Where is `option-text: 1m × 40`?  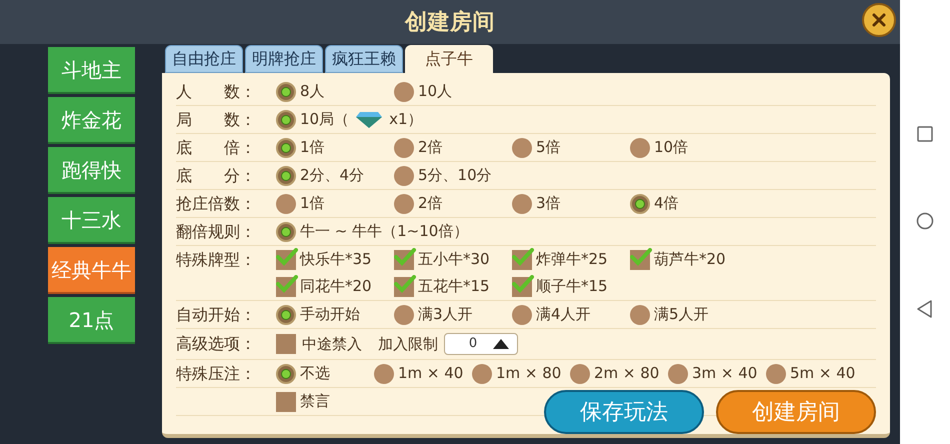 option-text: 1m × 40 is located at coordinates (431, 373).